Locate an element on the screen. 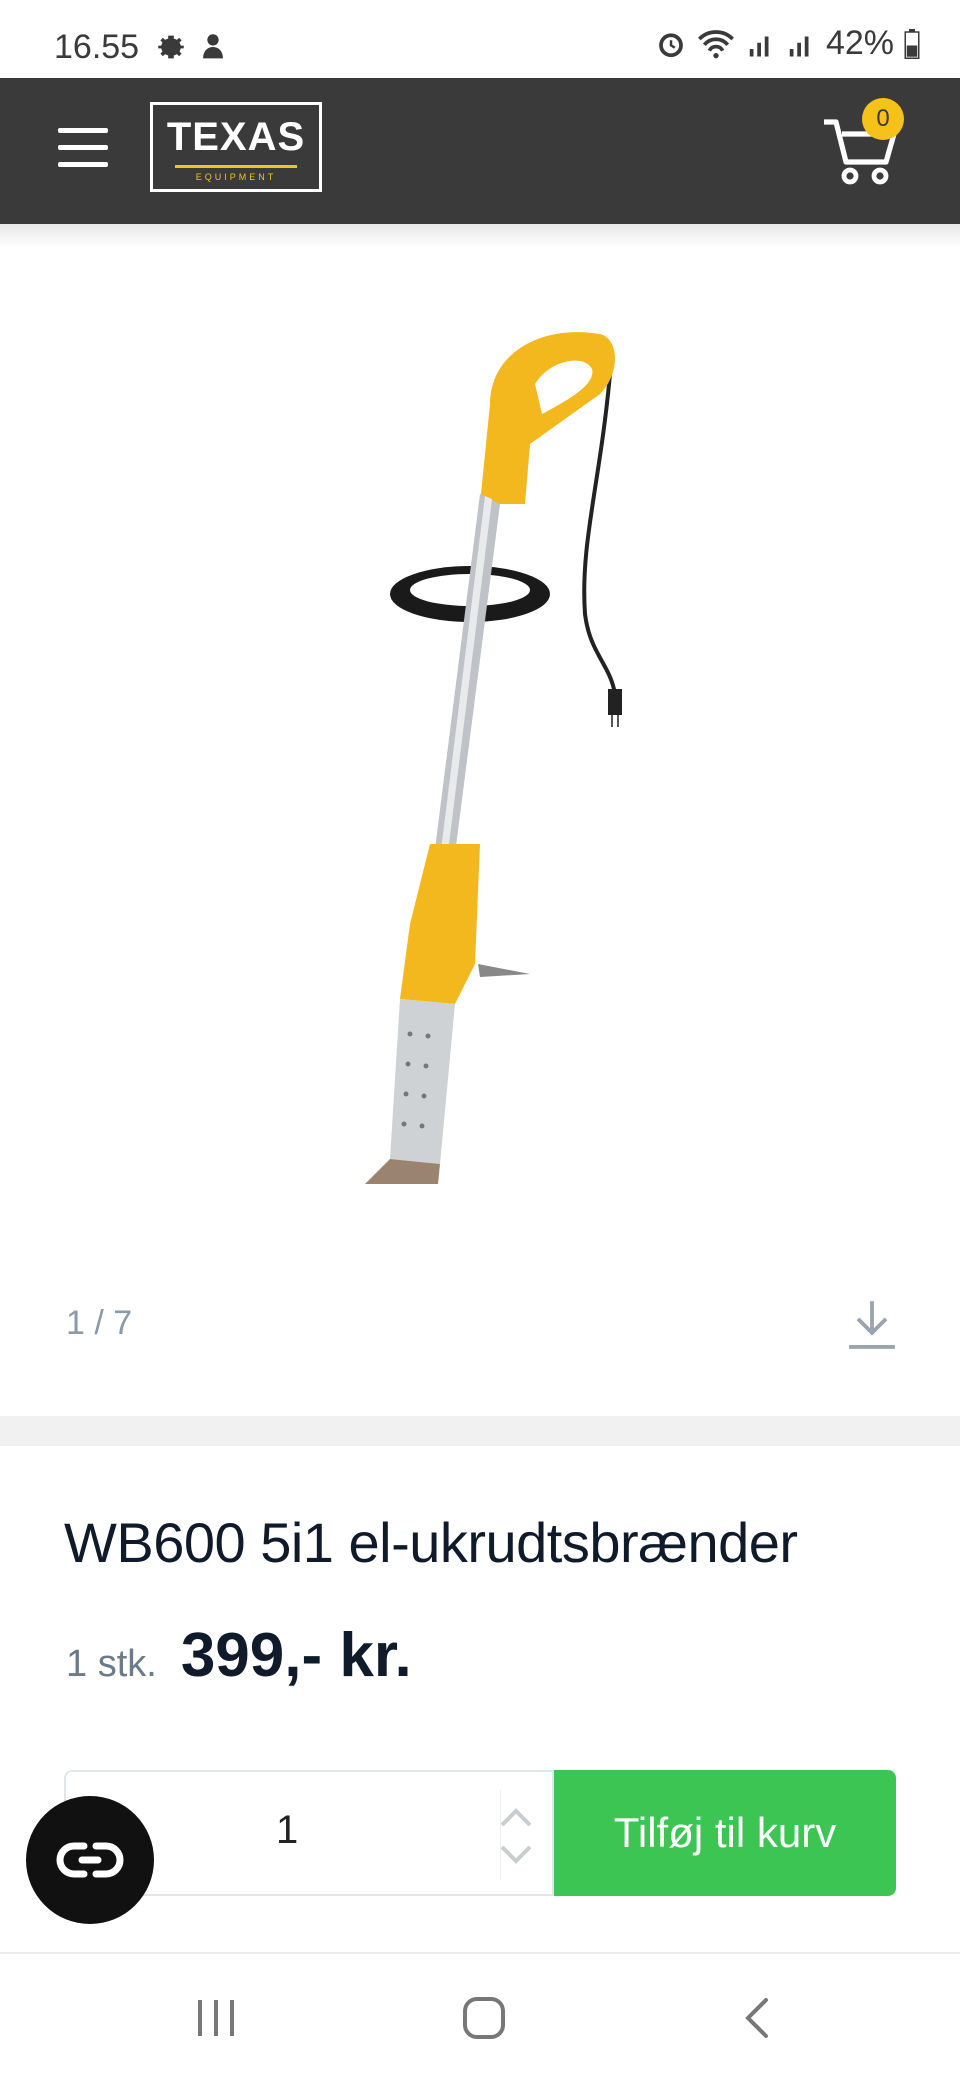 The height and width of the screenshot is (2082, 960). logo-text: TEXAS is located at coordinates (236, 137).